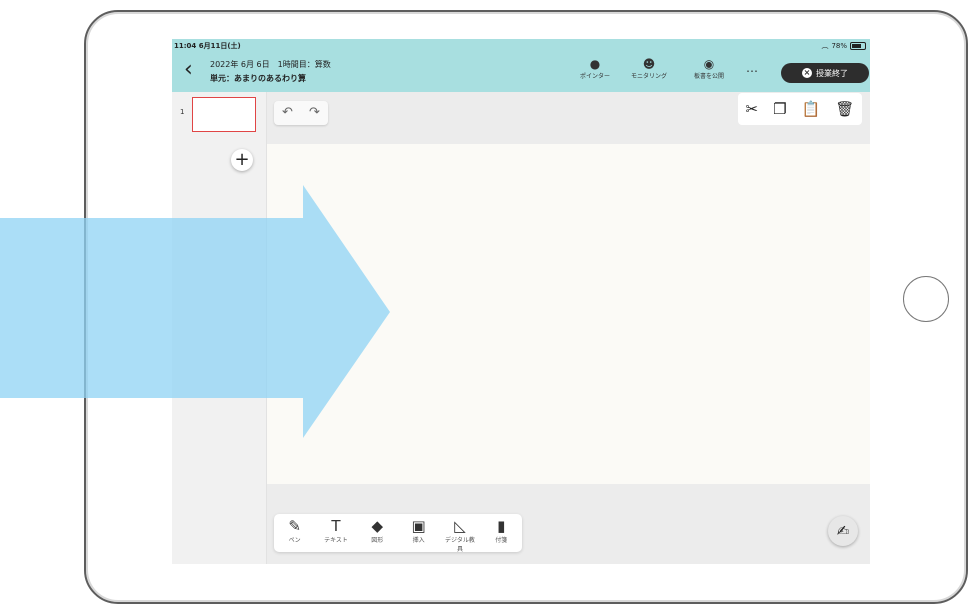 The height and width of the screenshot is (604, 975). I want to click on battery-indicator: ︵ 78%, so click(843, 46).